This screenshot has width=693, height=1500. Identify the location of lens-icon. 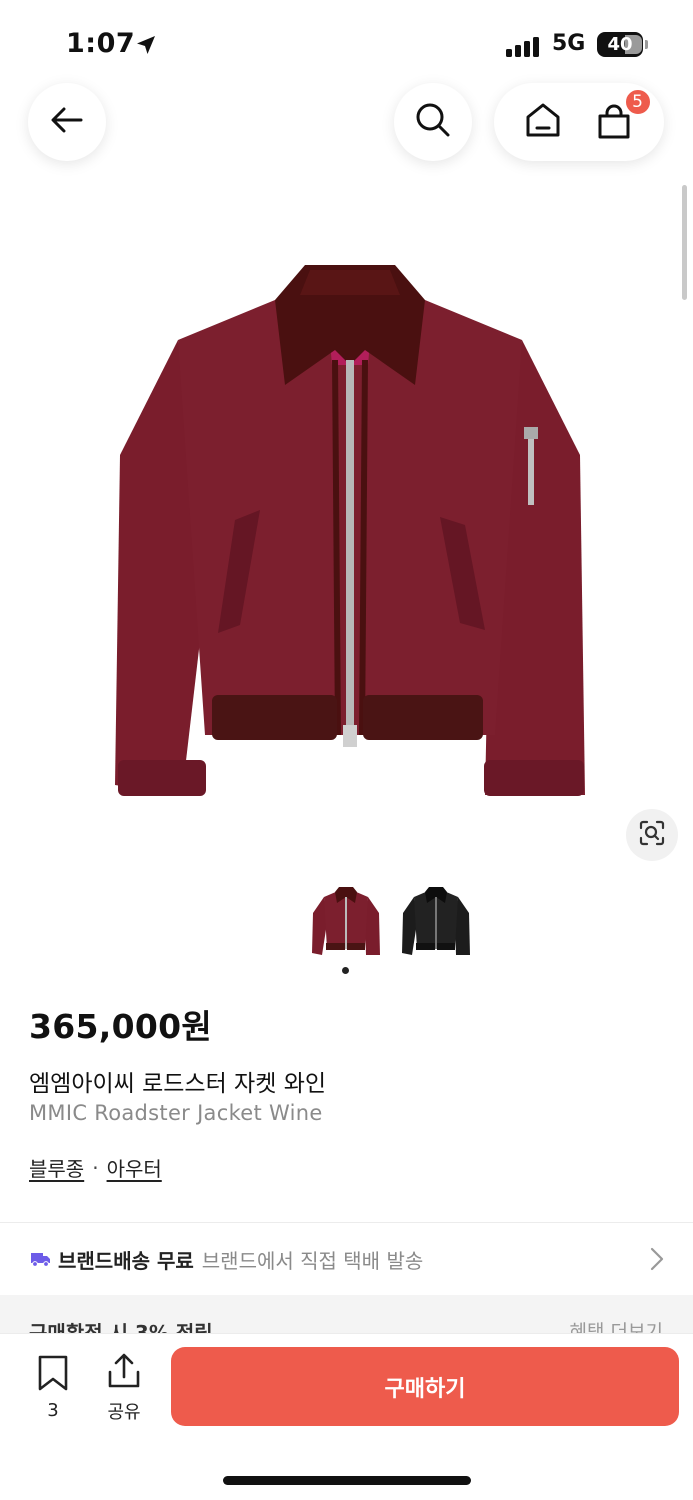
(652, 835).